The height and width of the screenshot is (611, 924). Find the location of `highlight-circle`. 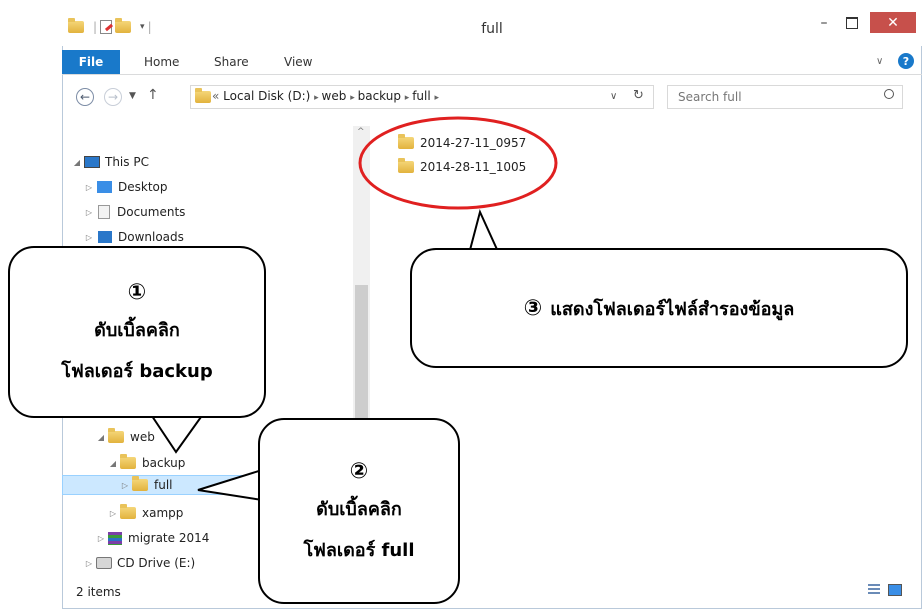

highlight-circle is located at coordinates (458, 163).